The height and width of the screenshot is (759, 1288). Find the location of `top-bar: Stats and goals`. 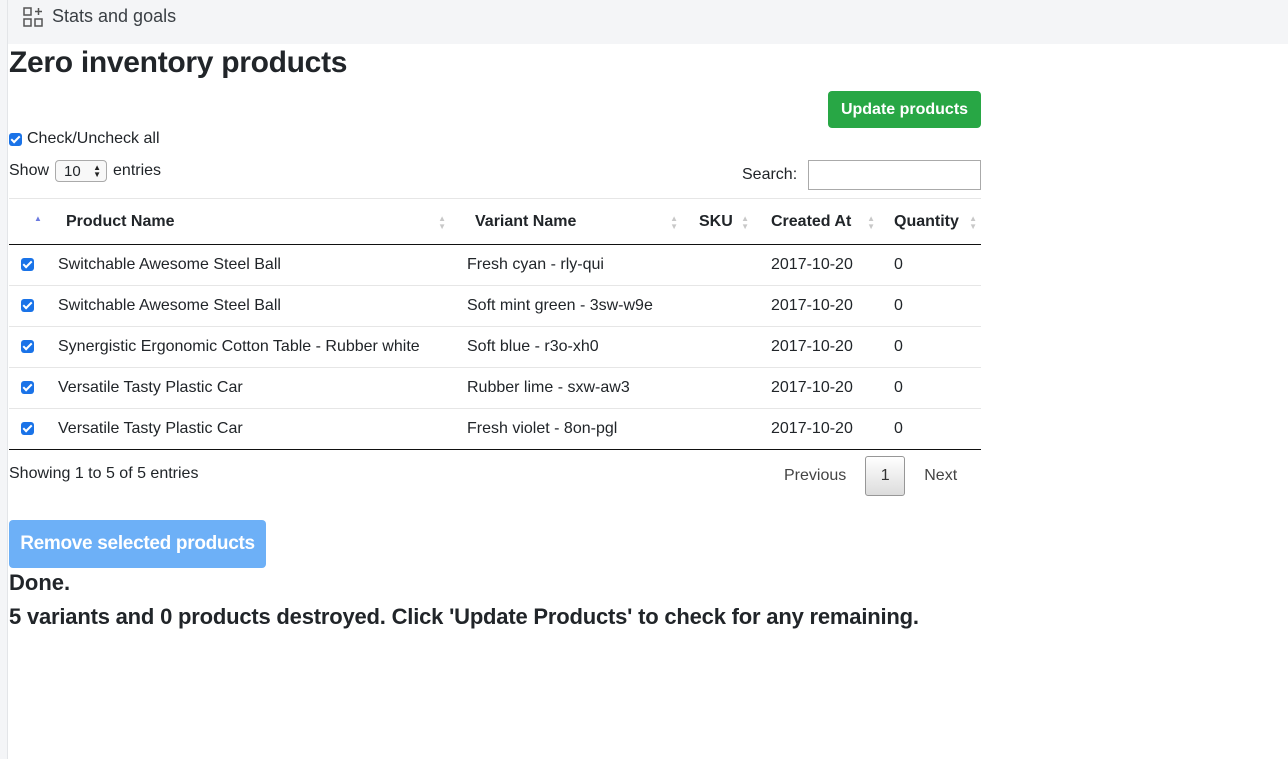

top-bar: Stats and goals is located at coordinates (648, 22).